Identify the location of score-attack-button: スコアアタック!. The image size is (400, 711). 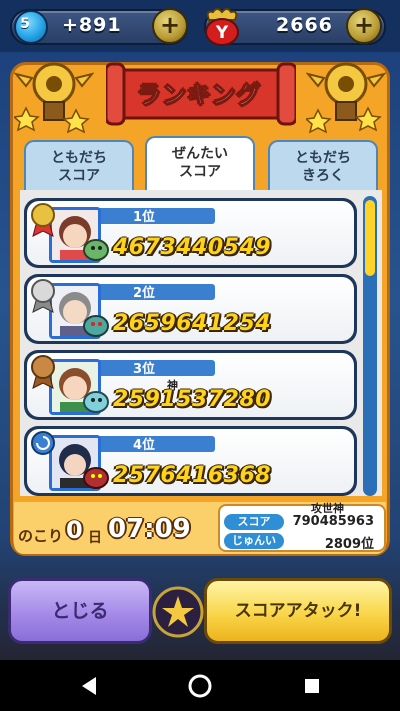
(298, 611).